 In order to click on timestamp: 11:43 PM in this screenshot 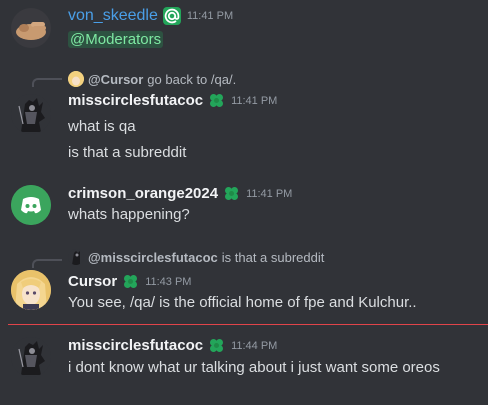, I will do `click(168, 282)`.